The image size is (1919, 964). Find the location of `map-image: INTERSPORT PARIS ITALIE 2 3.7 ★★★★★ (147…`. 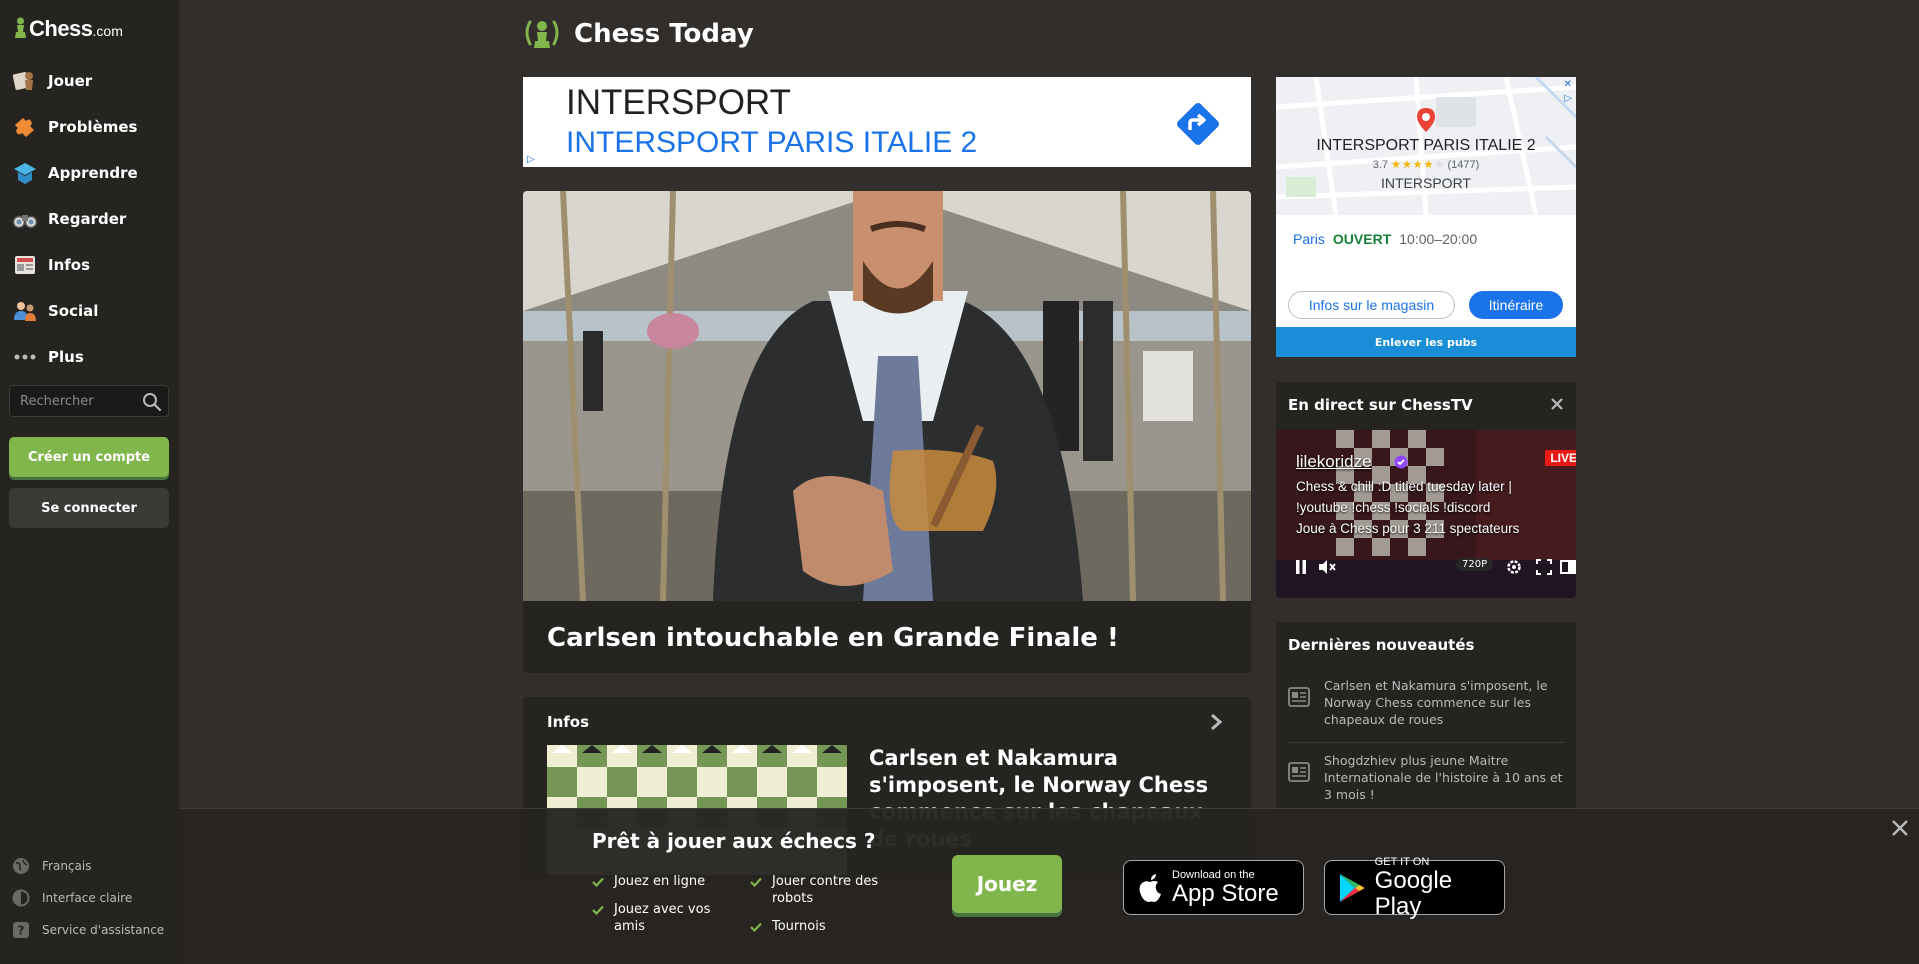

map-image: INTERSPORT PARIS ITALIE 2 3.7 ★★★★★ (147… is located at coordinates (1426, 146).